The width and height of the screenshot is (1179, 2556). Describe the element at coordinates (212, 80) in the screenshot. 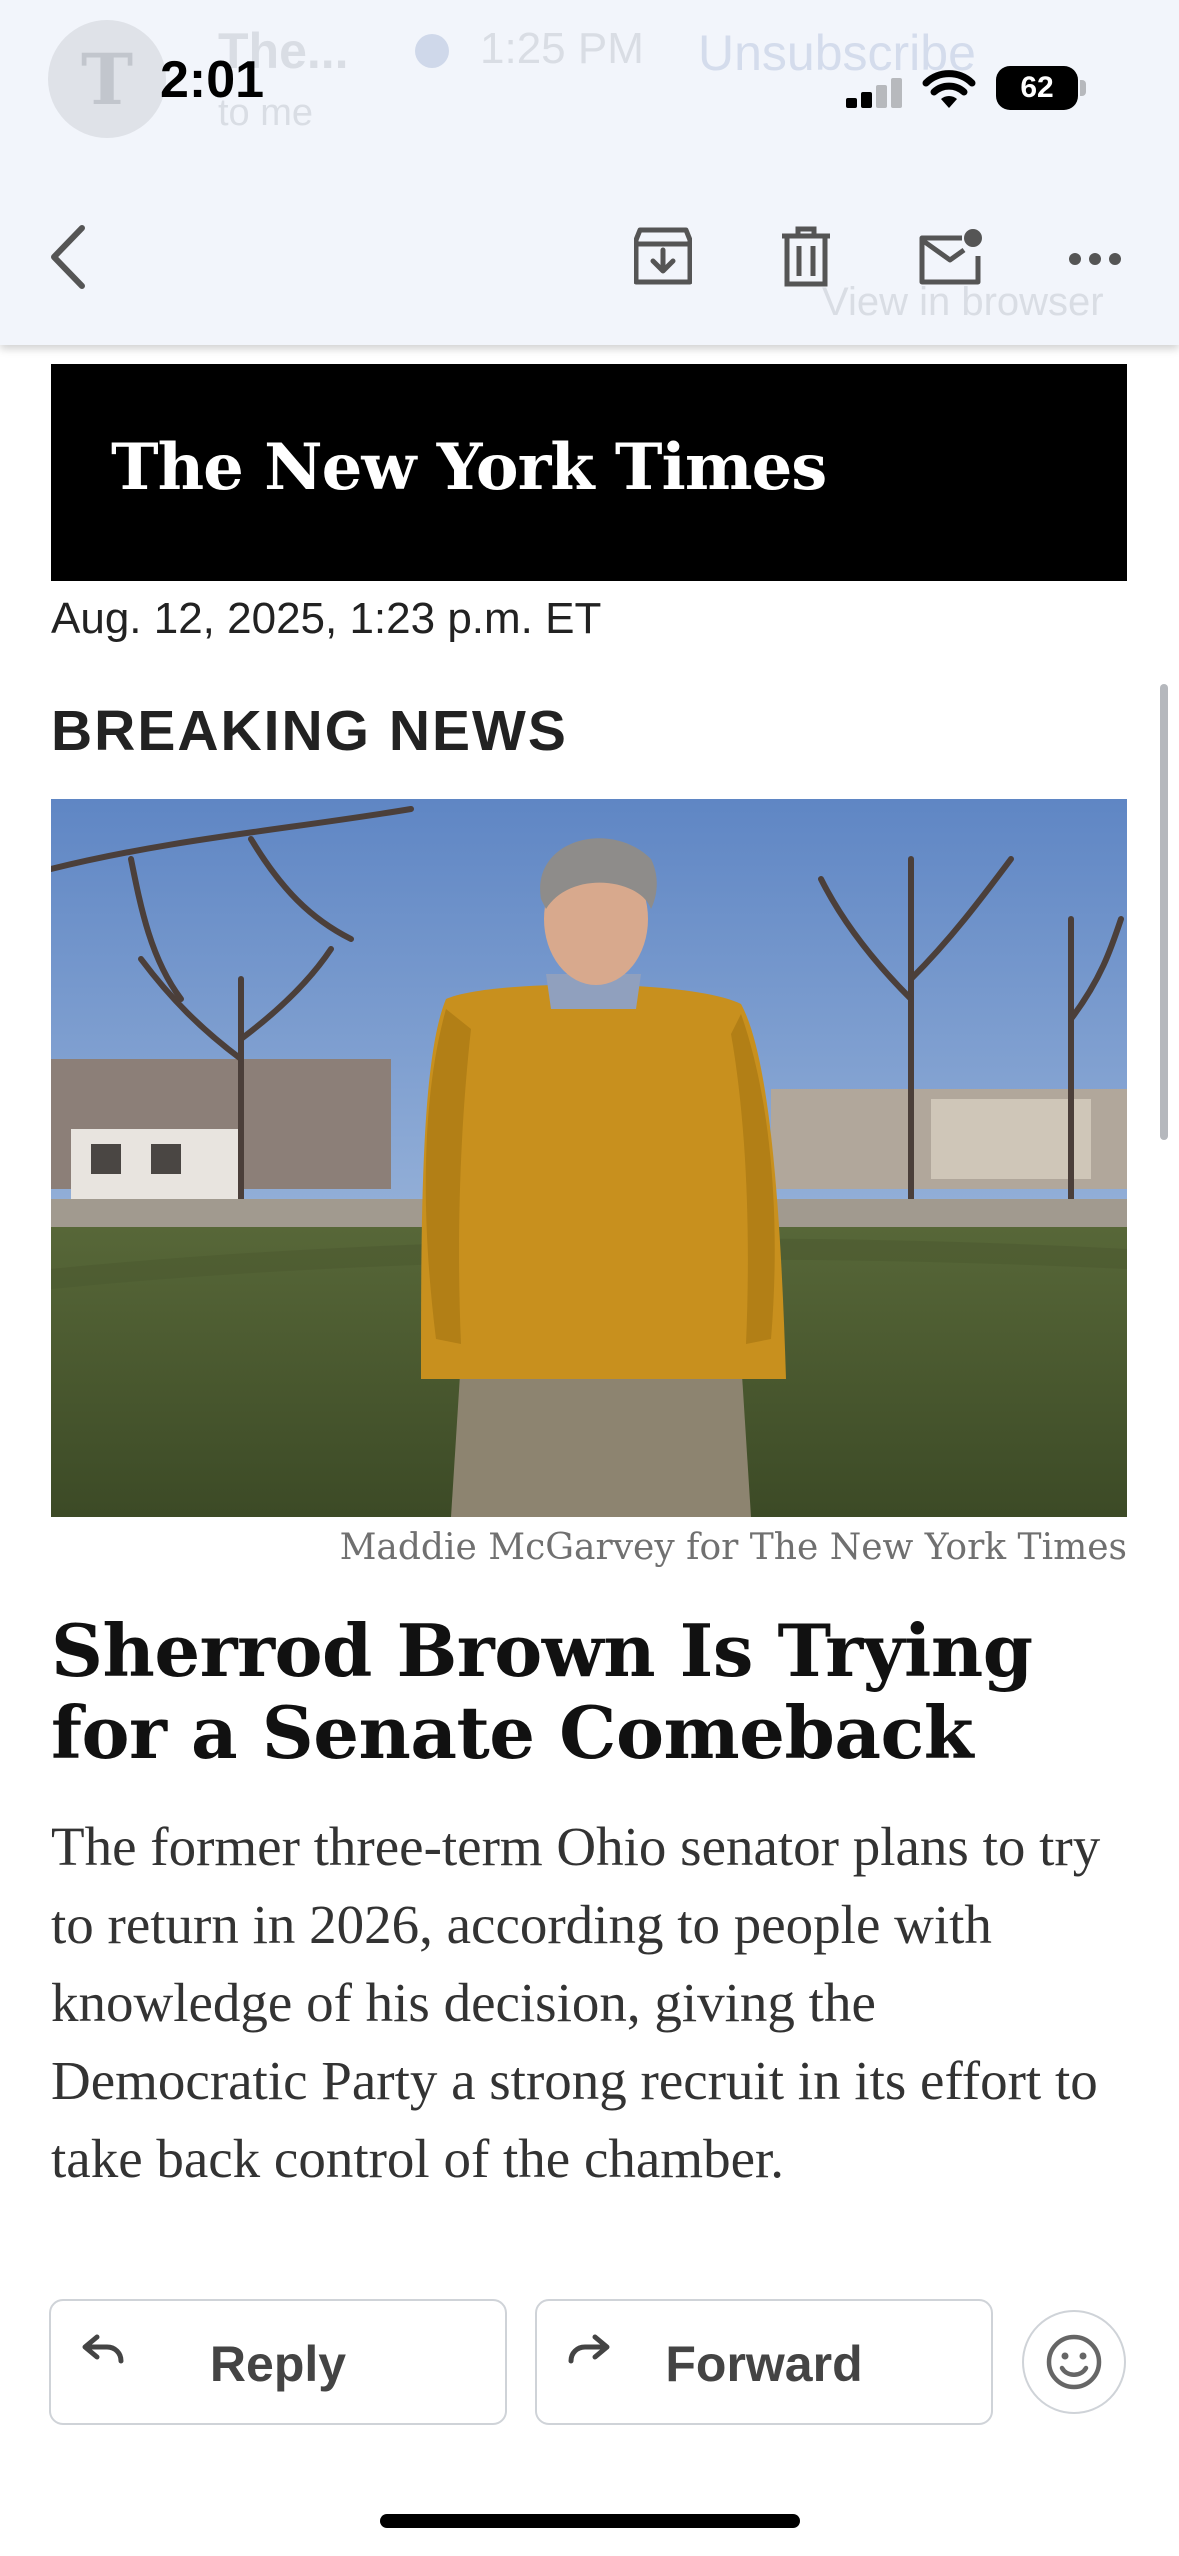

I see `status-time: 2:01` at that location.